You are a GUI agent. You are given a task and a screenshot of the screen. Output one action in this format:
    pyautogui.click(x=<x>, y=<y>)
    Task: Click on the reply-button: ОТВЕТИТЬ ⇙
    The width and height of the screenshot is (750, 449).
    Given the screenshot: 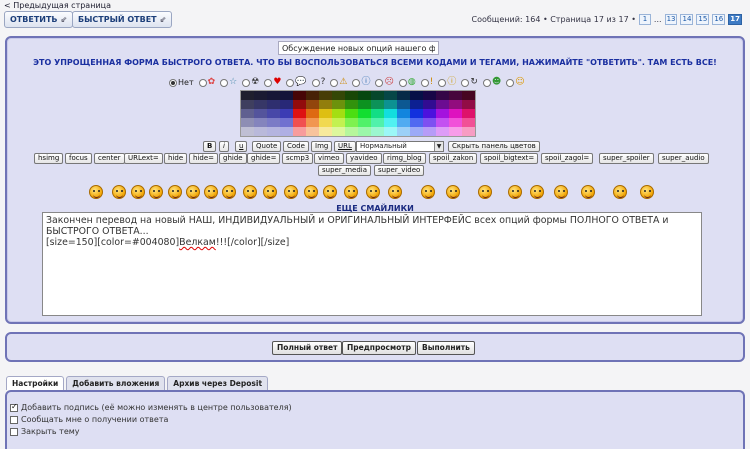 What is the action you would take?
    pyautogui.click(x=39, y=19)
    